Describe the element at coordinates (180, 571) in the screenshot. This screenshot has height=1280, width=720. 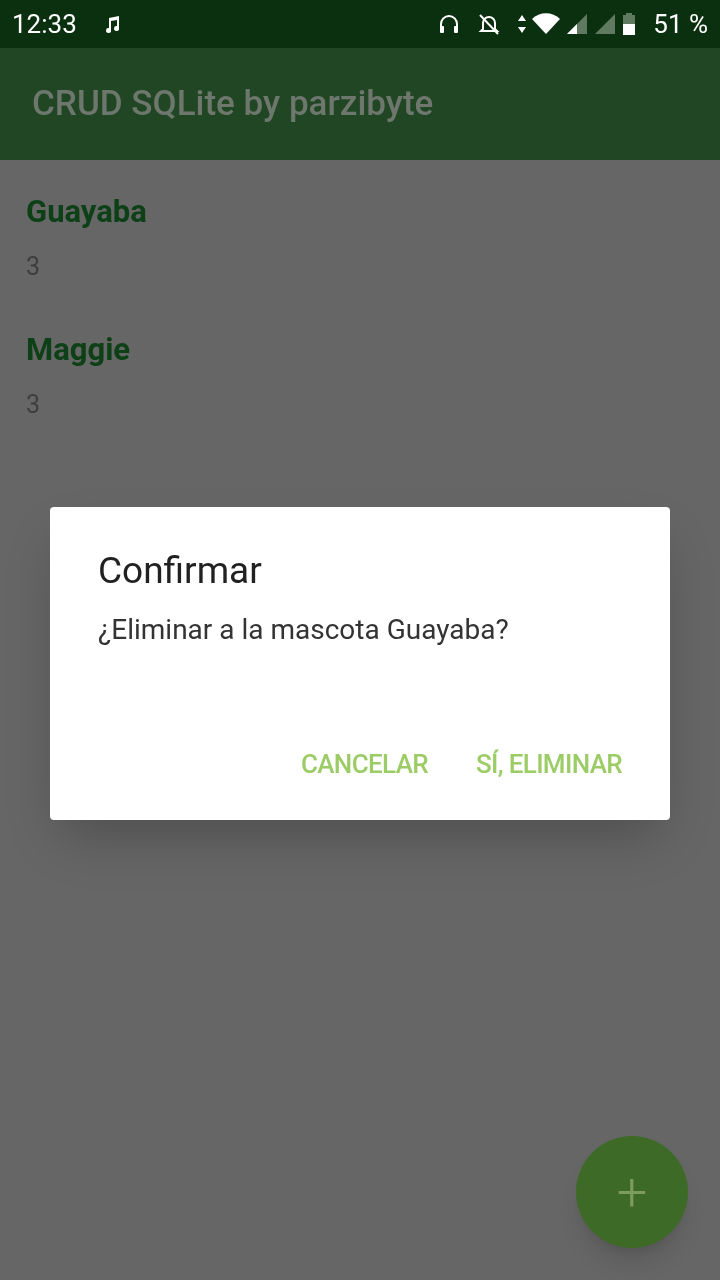
I see `dialog-title: Confirmar` at that location.